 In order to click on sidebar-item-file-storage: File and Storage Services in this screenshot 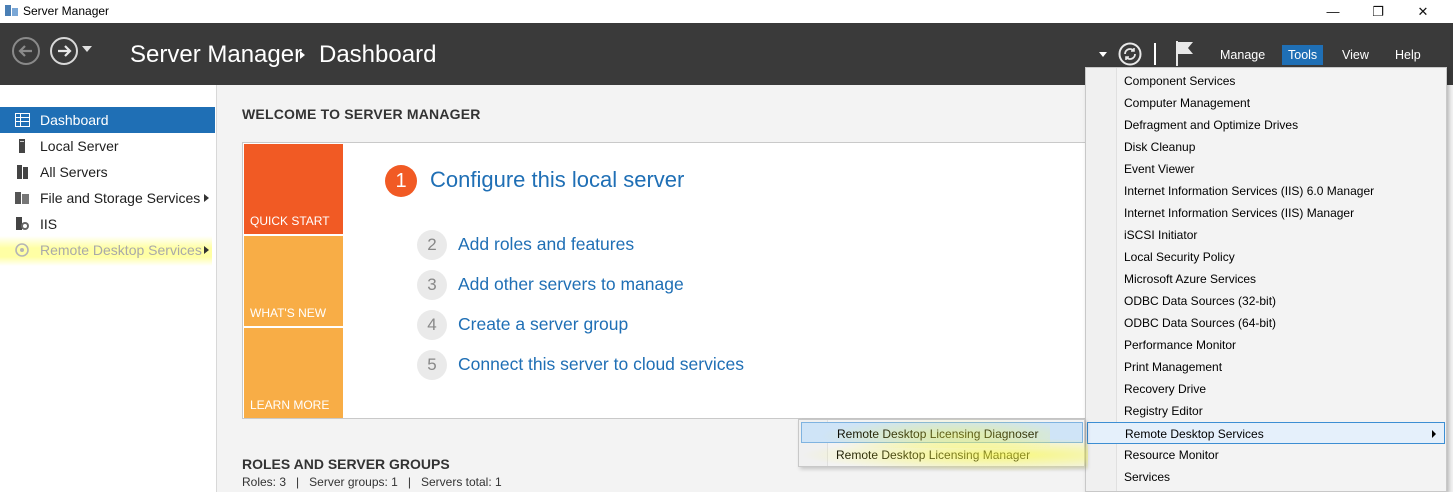, I will do `click(107, 198)`.